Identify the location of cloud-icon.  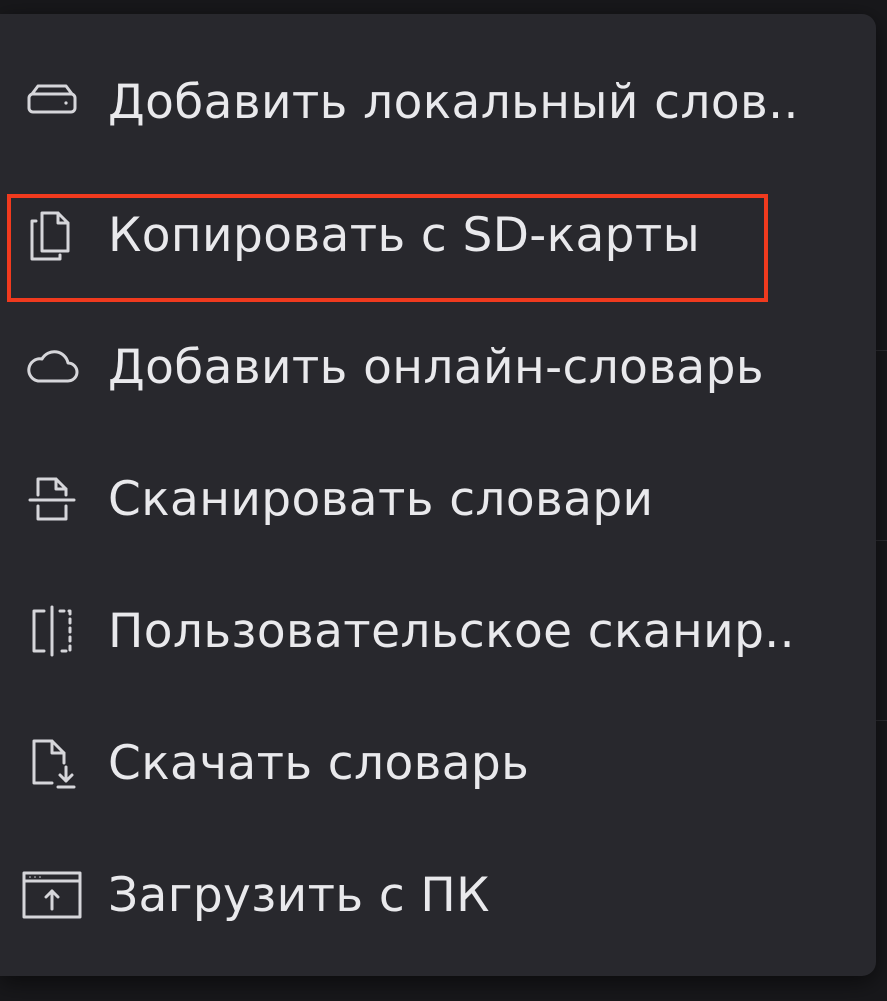
(52, 367).